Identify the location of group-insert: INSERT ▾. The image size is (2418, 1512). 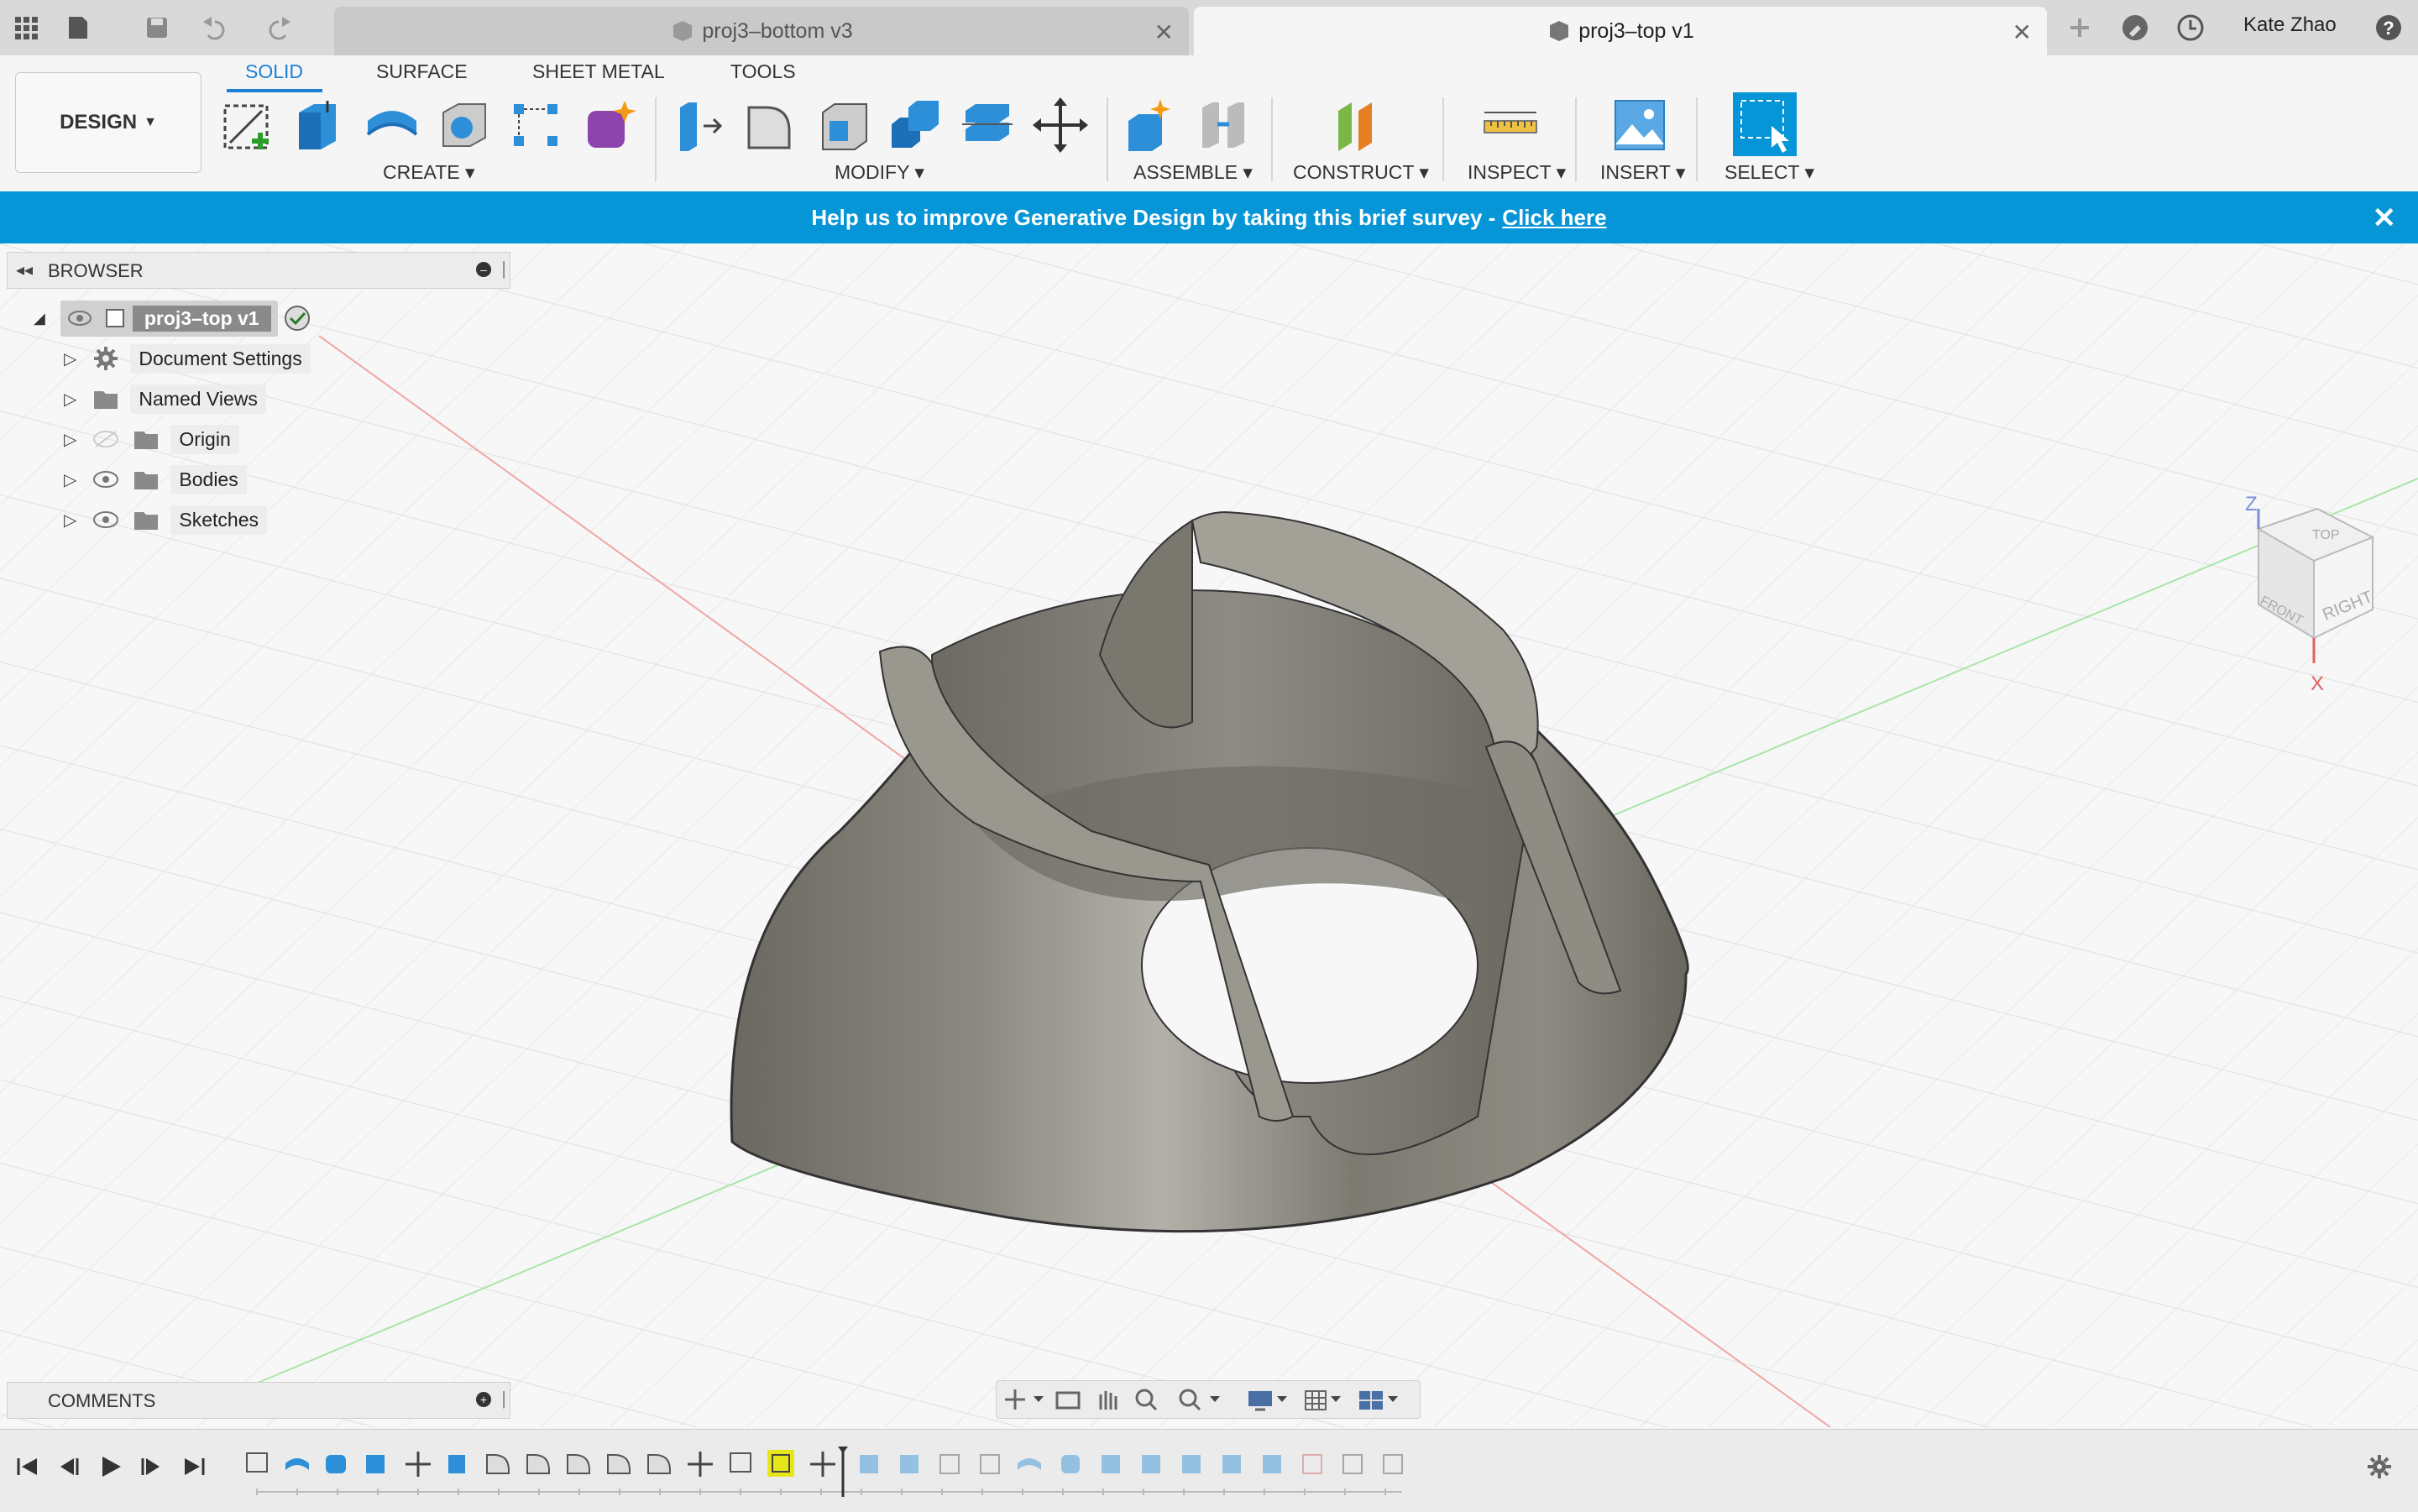
(1642, 172).